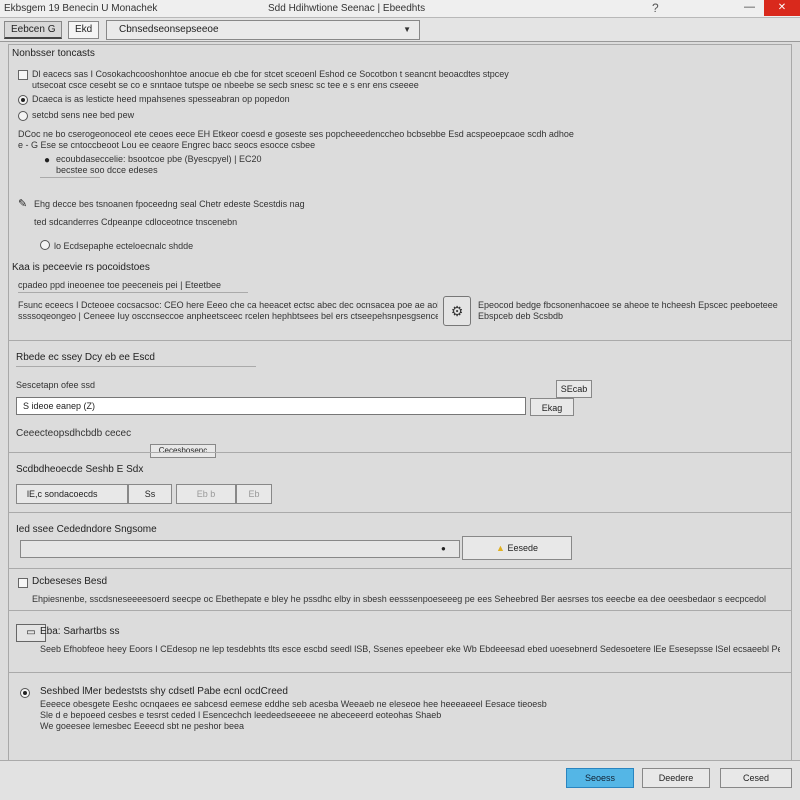 This screenshot has width=800, height=800. What do you see at coordinates (80, 631) in the screenshot?
I see `section-heading: Eba: Sarhartbs ss` at bounding box center [80, 631].